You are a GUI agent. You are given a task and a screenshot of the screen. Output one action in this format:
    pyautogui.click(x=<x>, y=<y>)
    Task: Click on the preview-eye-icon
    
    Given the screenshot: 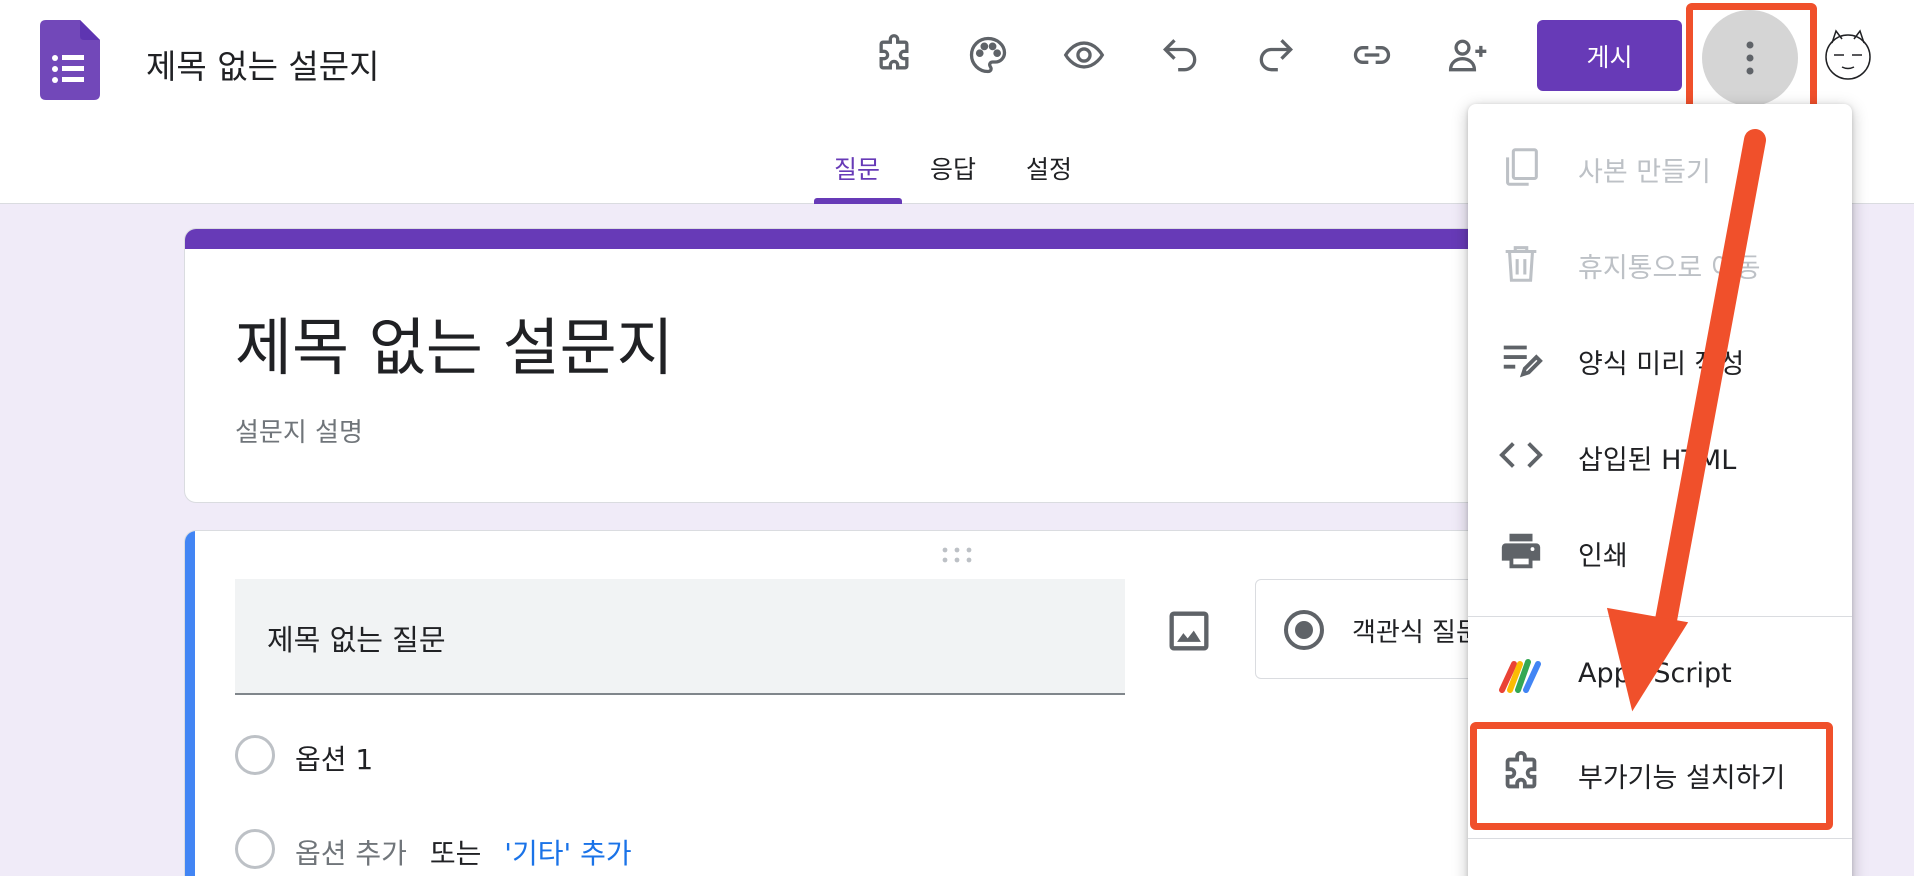 What is the action you would take?
    pyautogui.click(x=1084, y=55)
    